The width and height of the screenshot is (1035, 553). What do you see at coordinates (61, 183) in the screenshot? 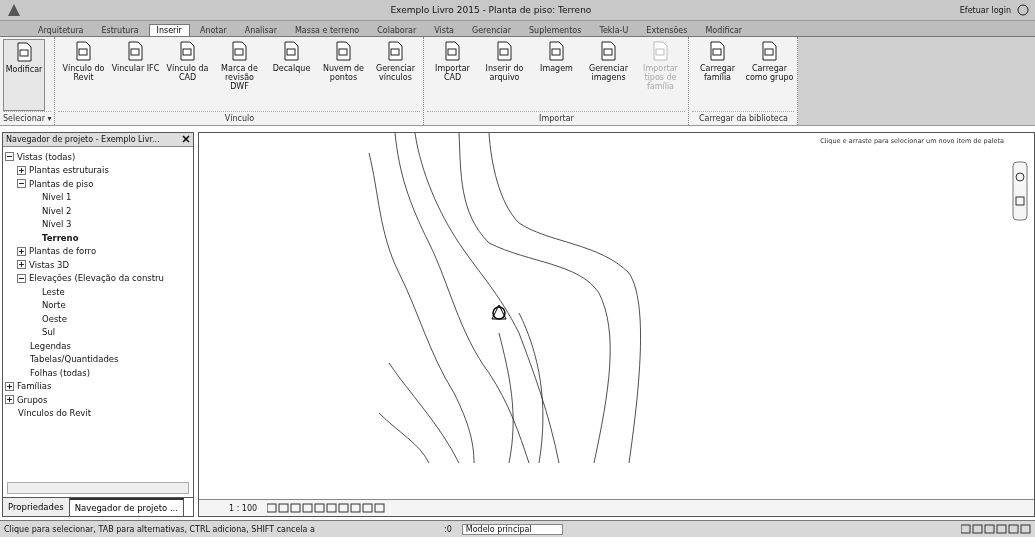
I see `tree-item: Plantas de piso` at bounding box center [61, 183].